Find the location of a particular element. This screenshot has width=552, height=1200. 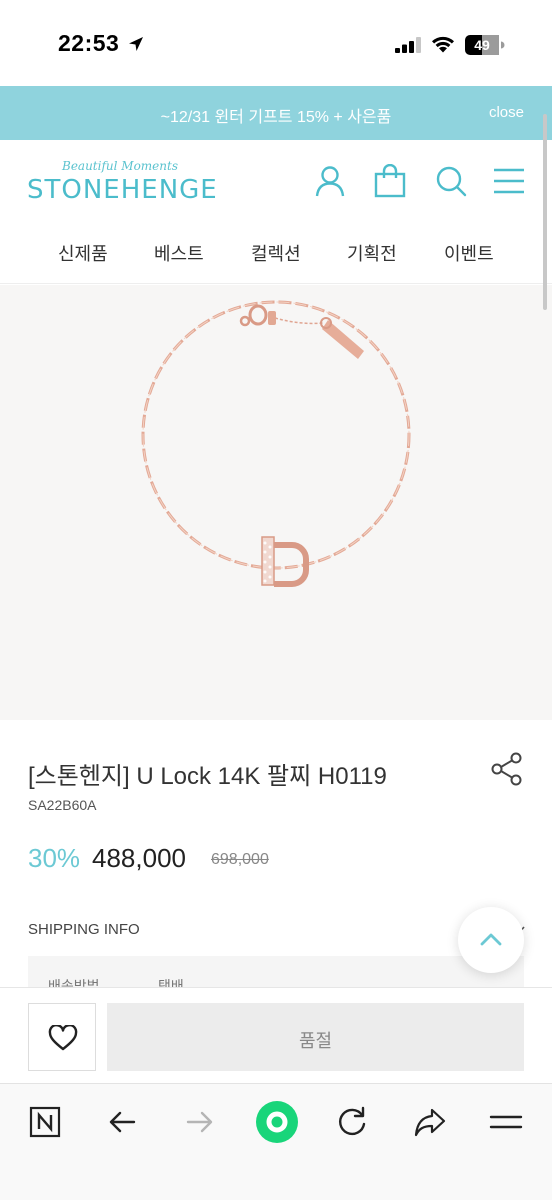

discount-rate: 30% is located at coordinates (54, 858).